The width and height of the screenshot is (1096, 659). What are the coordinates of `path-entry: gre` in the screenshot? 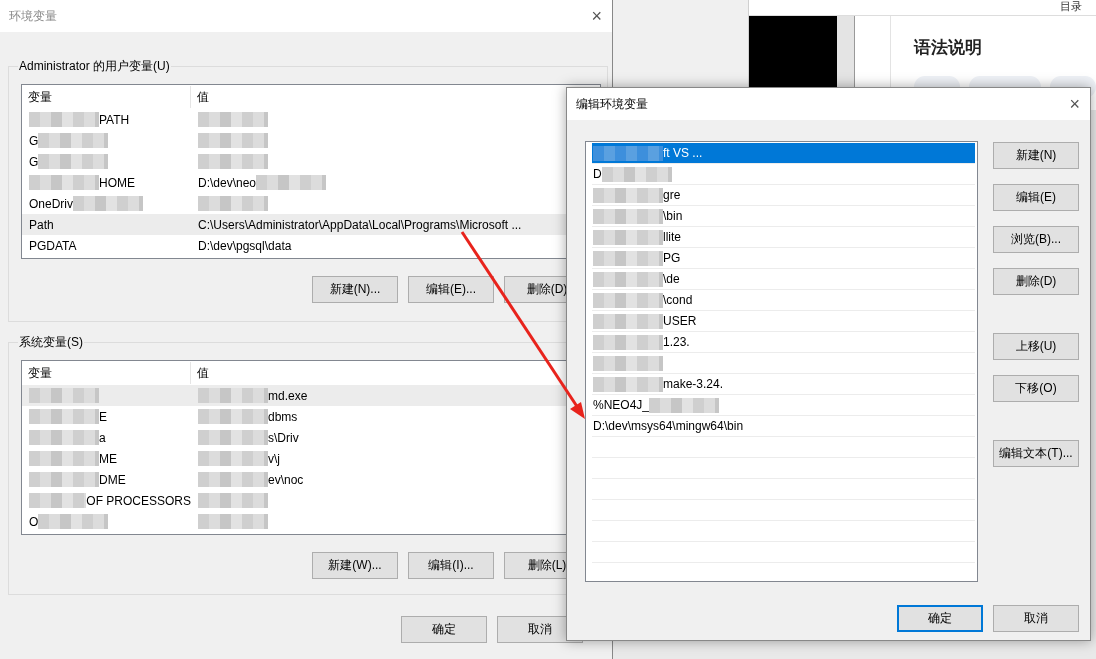 It's located at (672, 195).